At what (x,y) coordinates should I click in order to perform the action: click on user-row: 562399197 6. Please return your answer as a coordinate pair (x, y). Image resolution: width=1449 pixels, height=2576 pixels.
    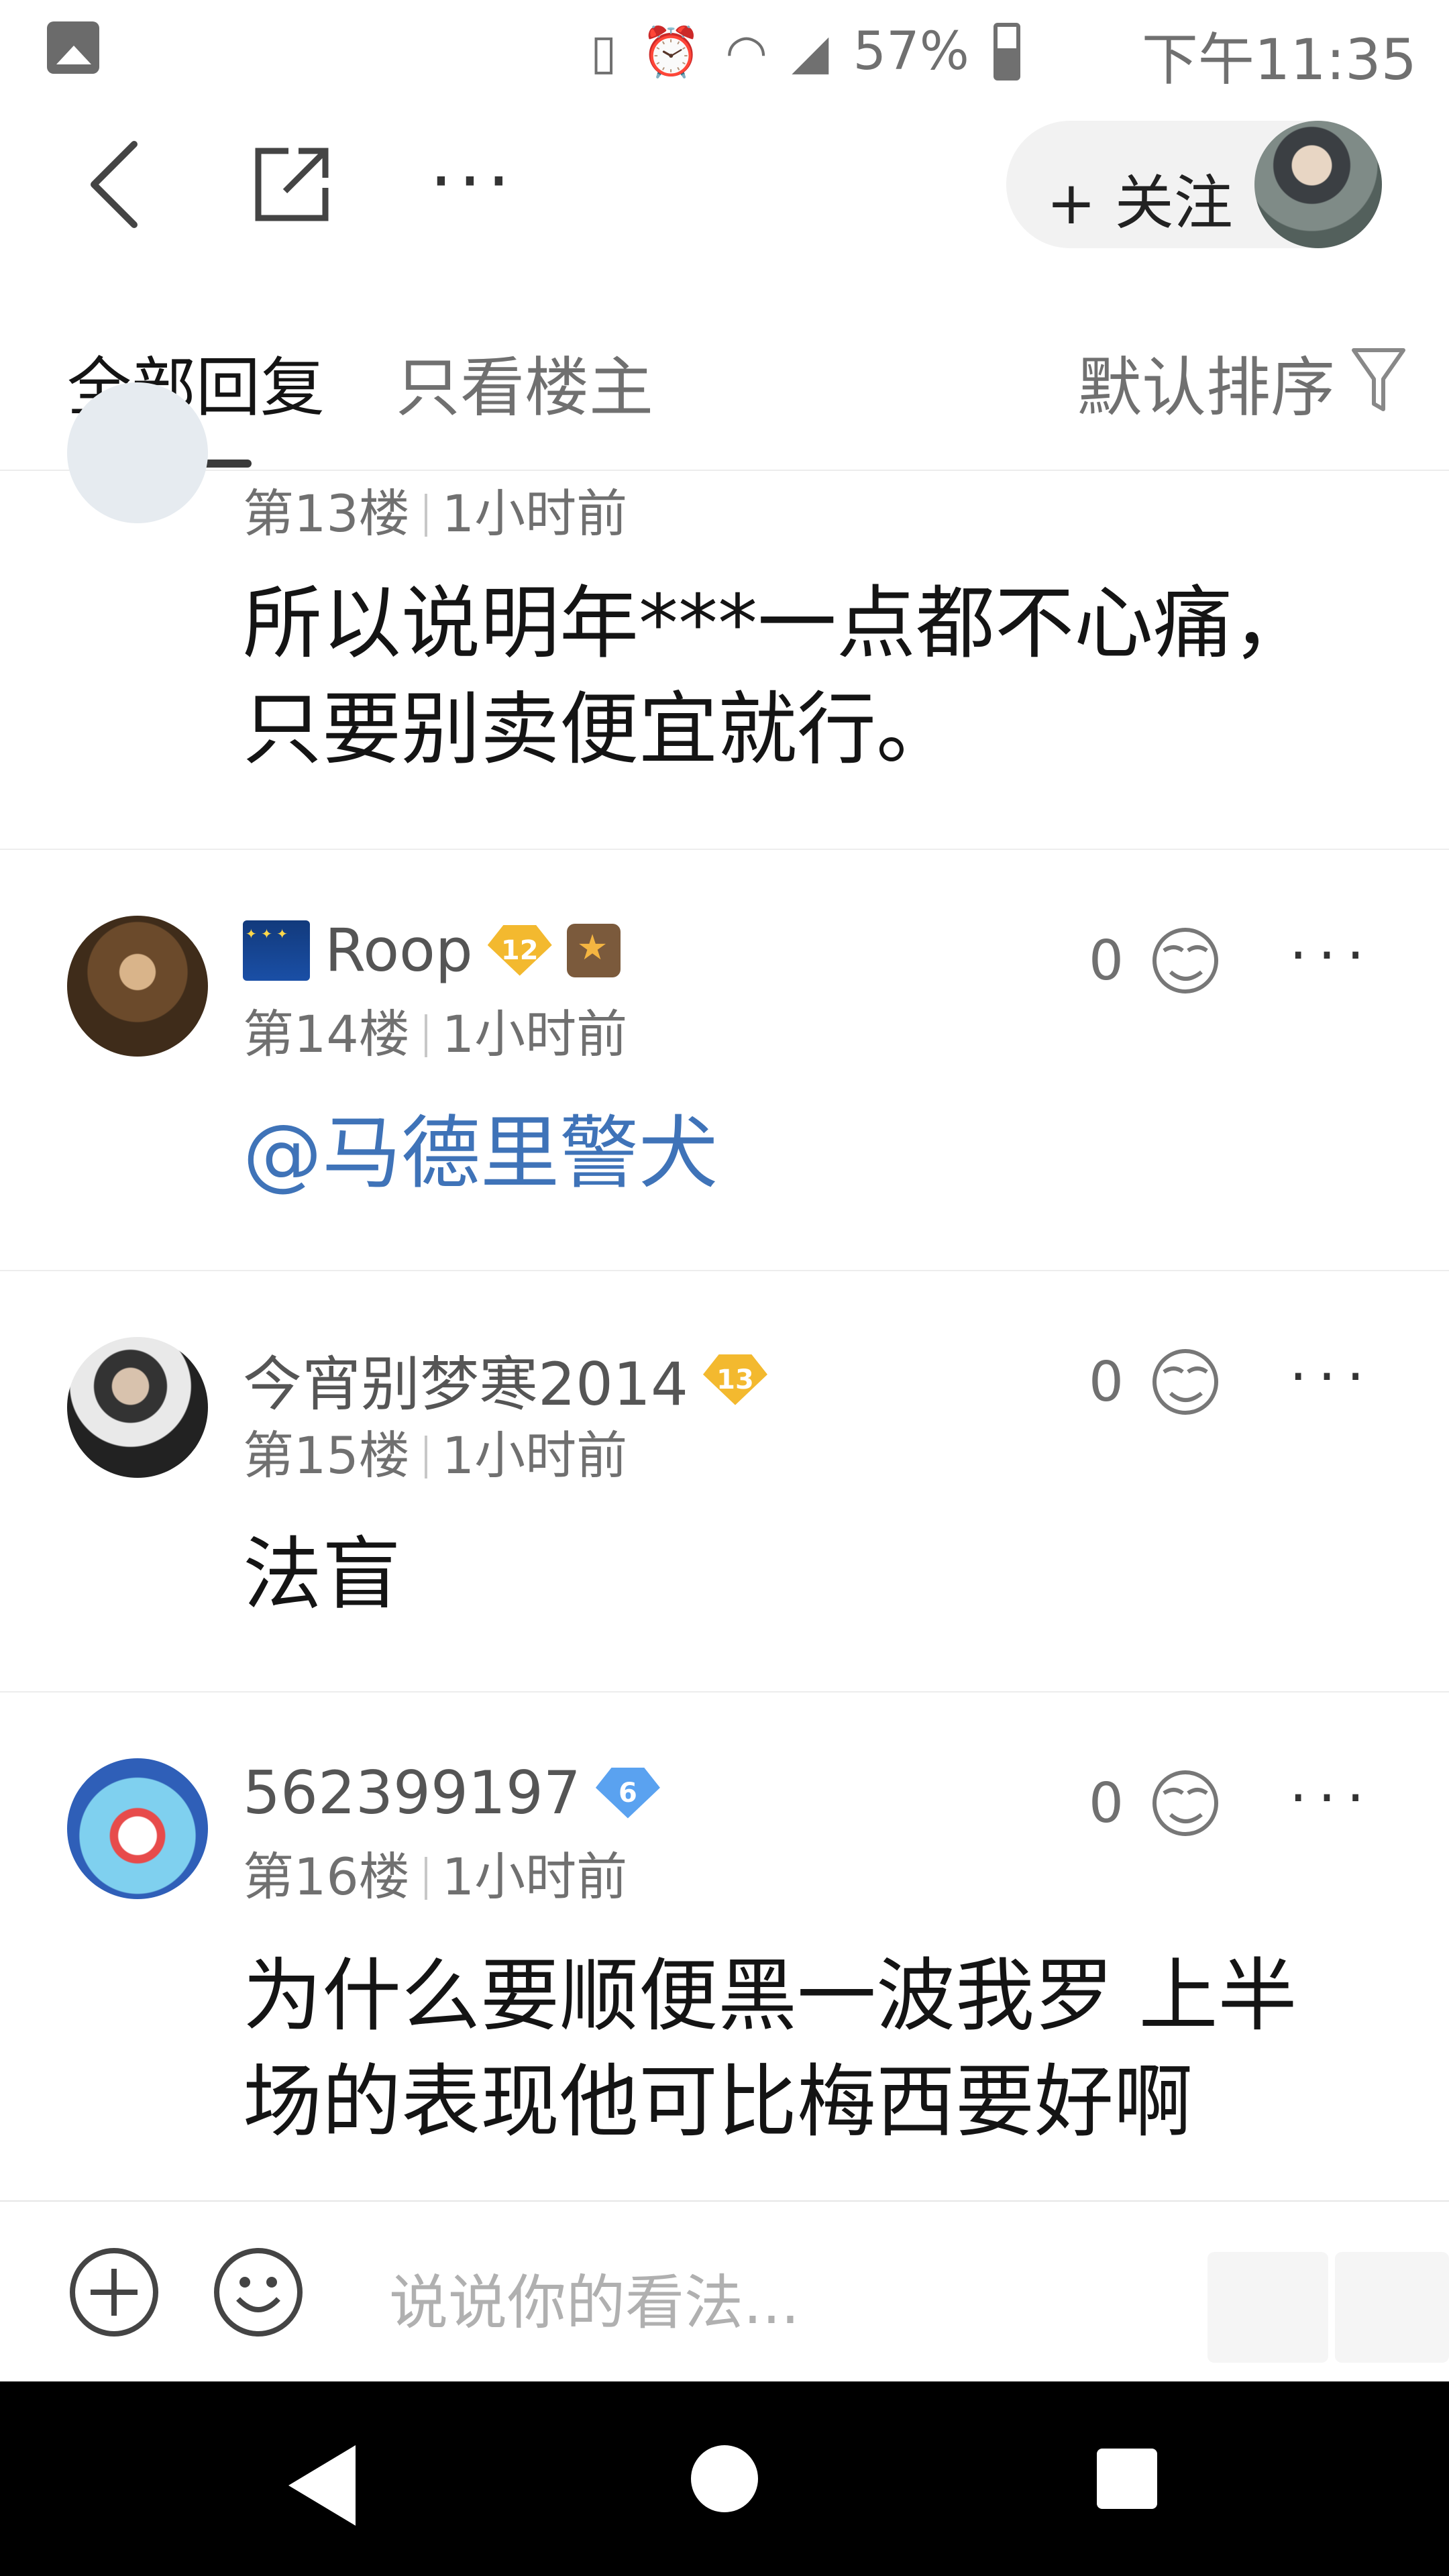
    Looking at the image, I should click on (451, 1792).